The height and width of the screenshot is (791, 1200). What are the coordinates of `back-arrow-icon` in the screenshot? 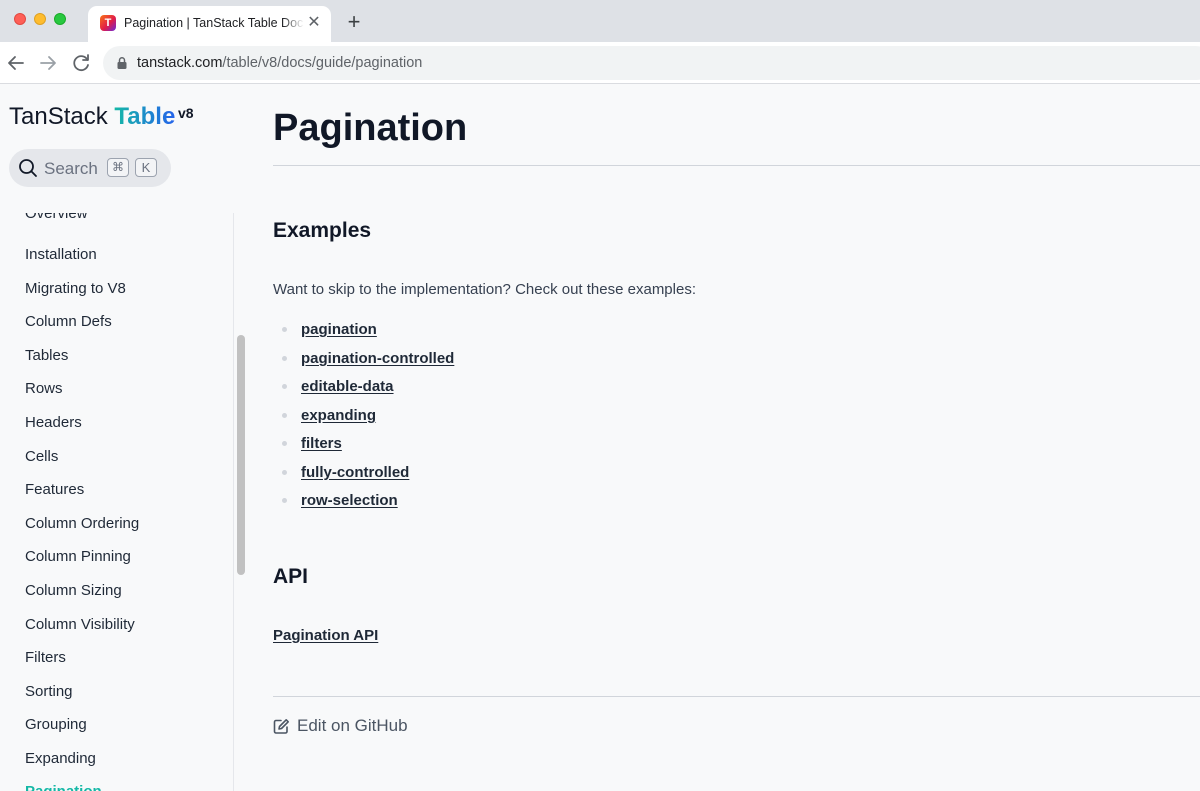 It's located at (16, 63).